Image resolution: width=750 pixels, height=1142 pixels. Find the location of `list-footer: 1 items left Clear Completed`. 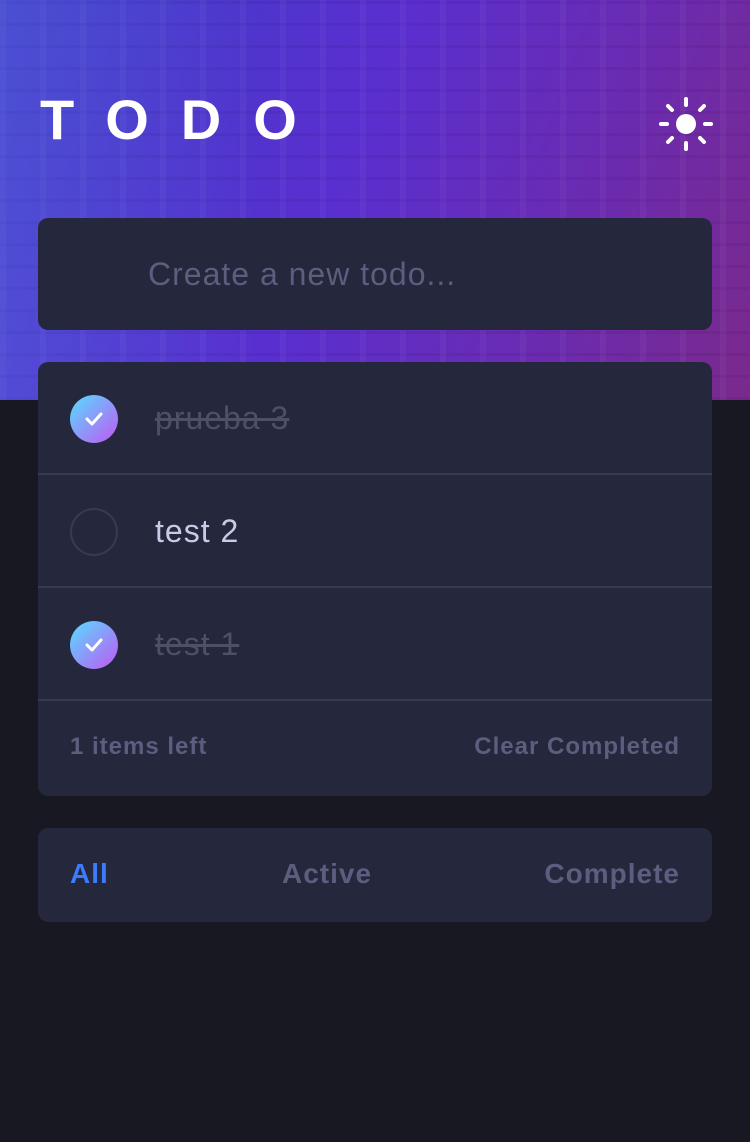

list-footer: 1 items left Clear Completed is located at coordinates (375, 749).